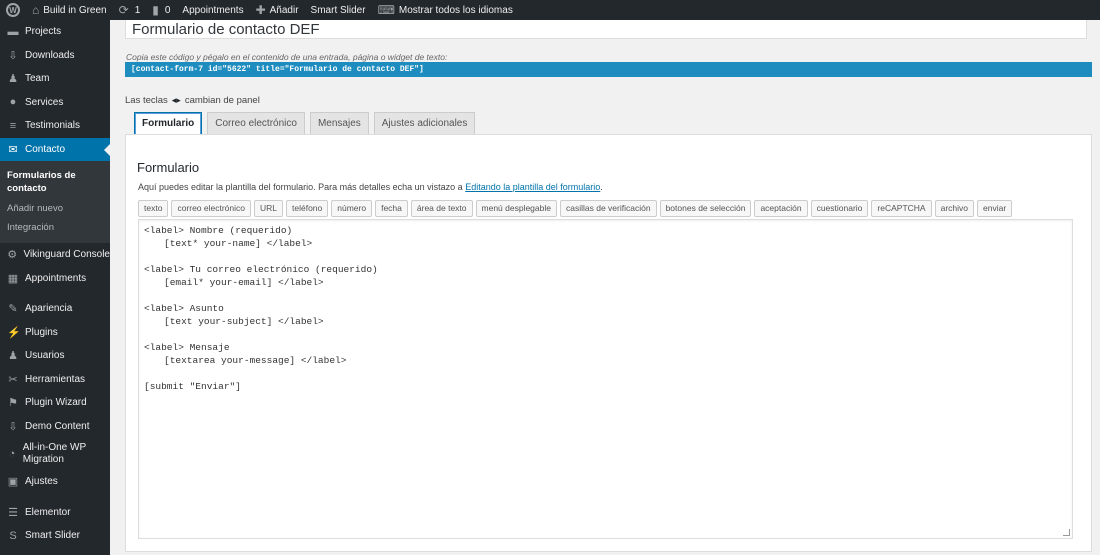  Describe the element at coordinates (13, 512) in the screenshot. I see `elementor-icon: ☰` at that location.